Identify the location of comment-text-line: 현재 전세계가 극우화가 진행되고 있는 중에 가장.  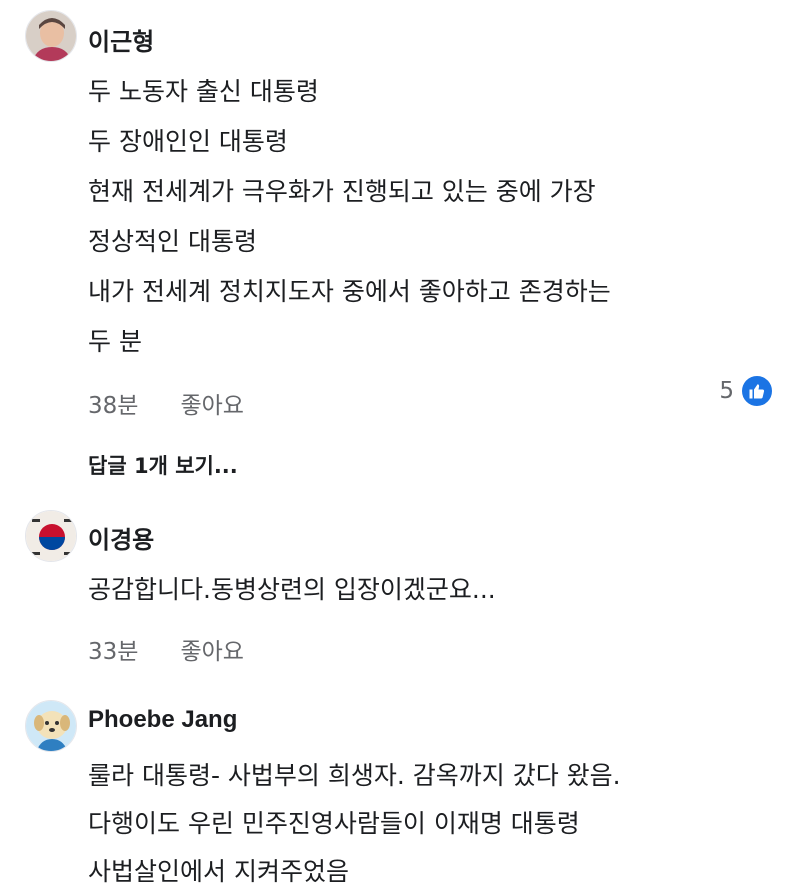
(342, 191).